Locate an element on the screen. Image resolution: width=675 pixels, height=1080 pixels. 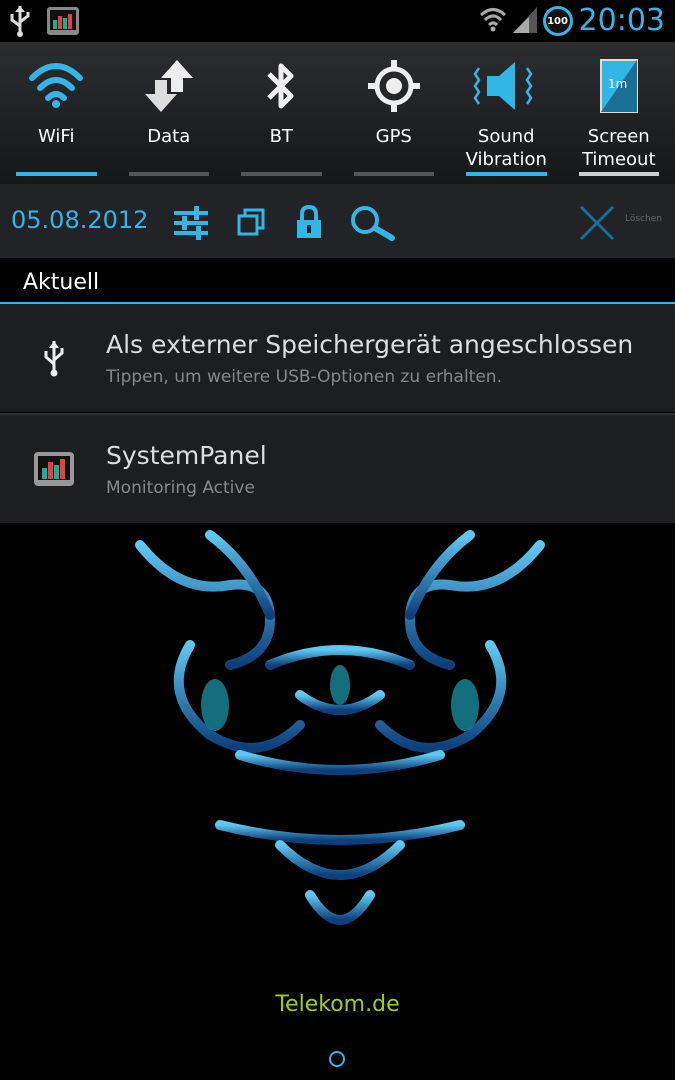
toggle-sound-vibration: Sound Vibration is located at coordinates (506, 113).